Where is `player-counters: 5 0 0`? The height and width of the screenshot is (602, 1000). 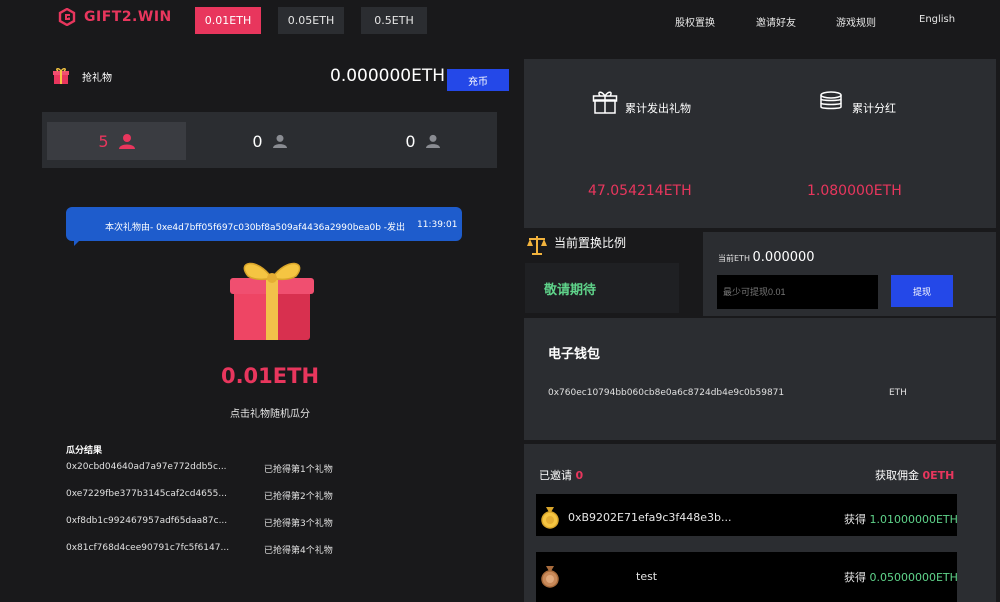
player-counters: 5 0 0 is located at coordinates (269, 140).